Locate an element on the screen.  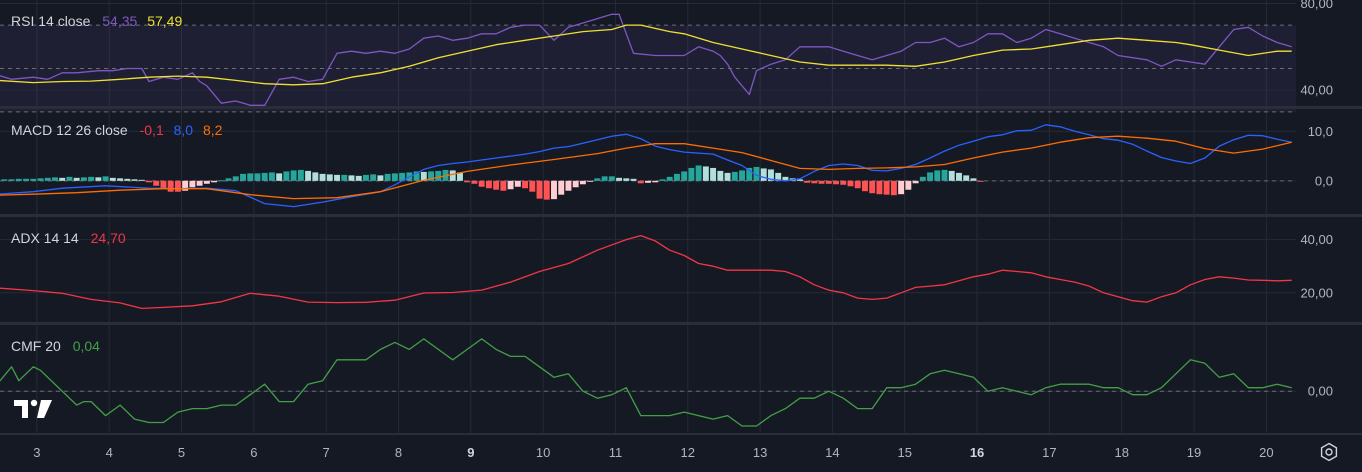
cmf-value: 0,04 is located at coordinates (86, 346).